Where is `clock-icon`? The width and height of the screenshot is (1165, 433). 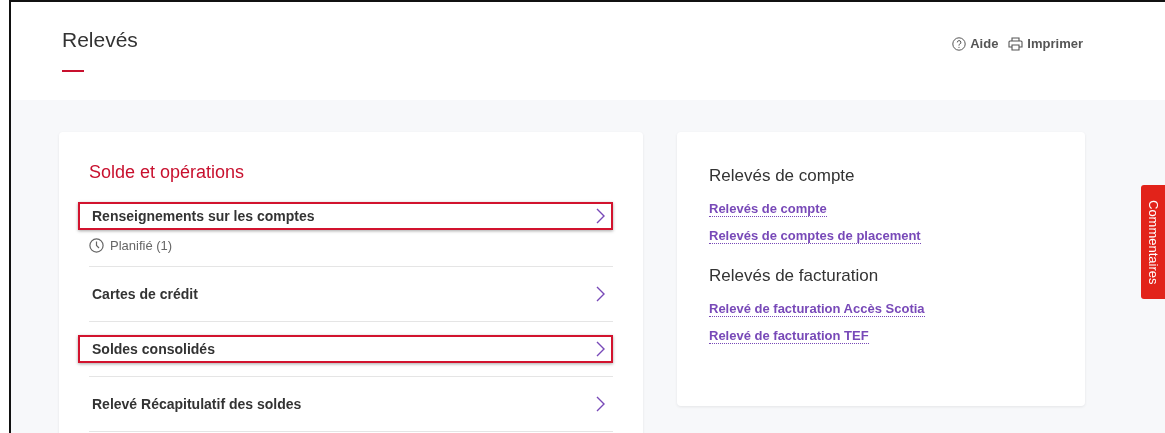
clock-icon is located at coordinates (96, 245).